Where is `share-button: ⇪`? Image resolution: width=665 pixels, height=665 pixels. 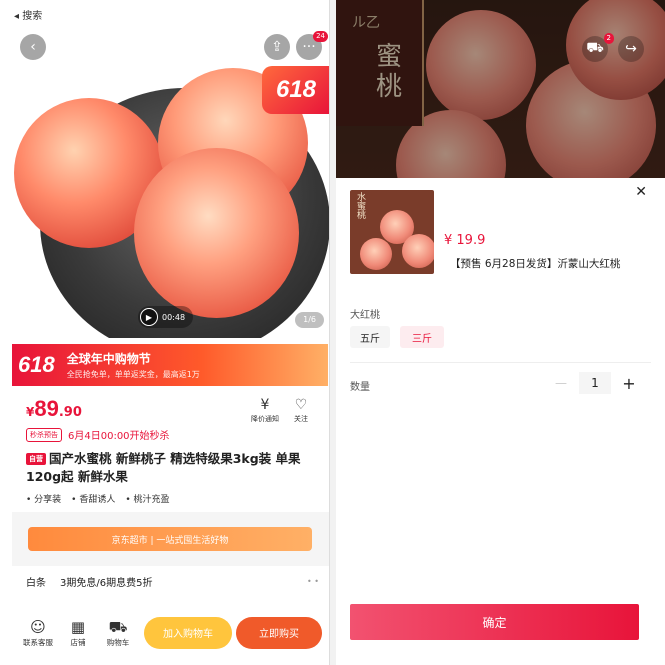
share-button: ⇪ is located at coordinates (277, 47).